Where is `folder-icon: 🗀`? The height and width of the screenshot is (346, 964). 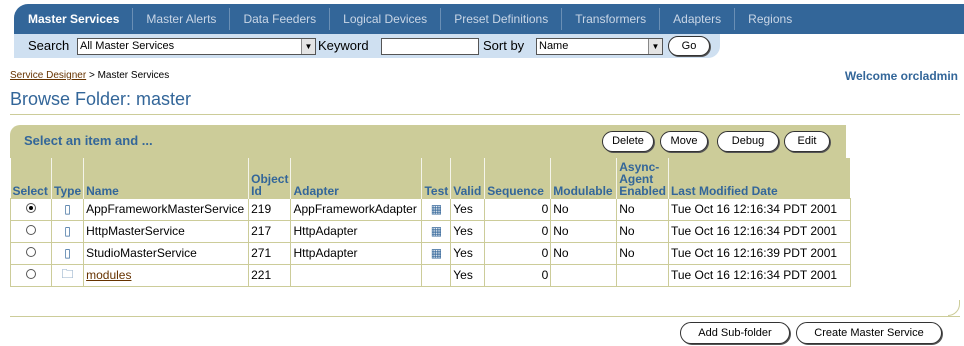
folder-icon: 🗀 is located at coordinates (67, 273).